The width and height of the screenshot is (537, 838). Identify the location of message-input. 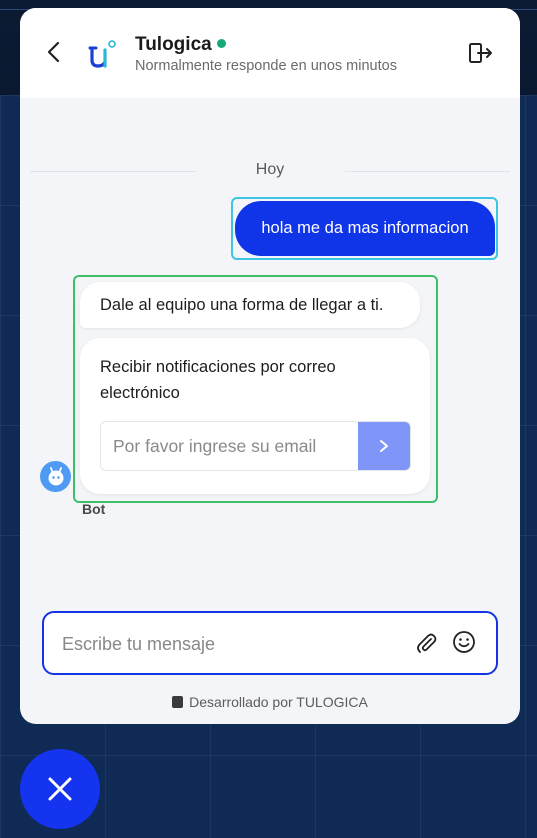
(227, 644).